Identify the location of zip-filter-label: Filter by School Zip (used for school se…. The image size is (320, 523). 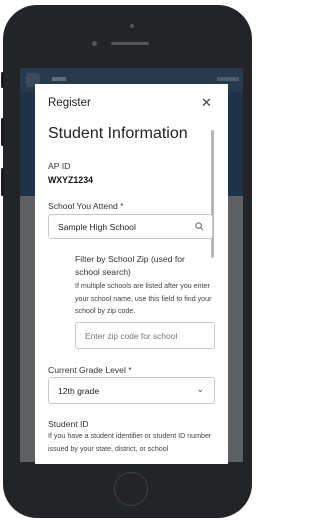
(130, 265).